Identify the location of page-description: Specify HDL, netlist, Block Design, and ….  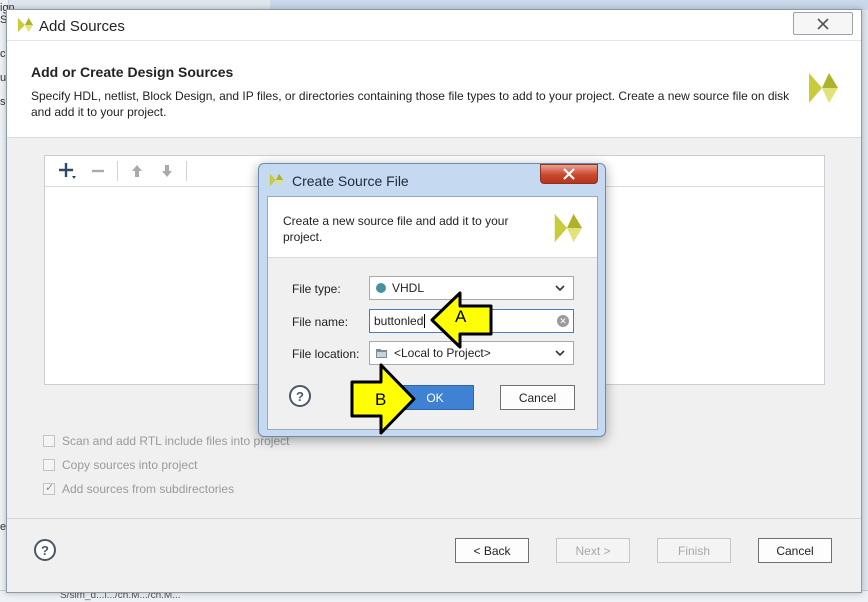
(410, 104).